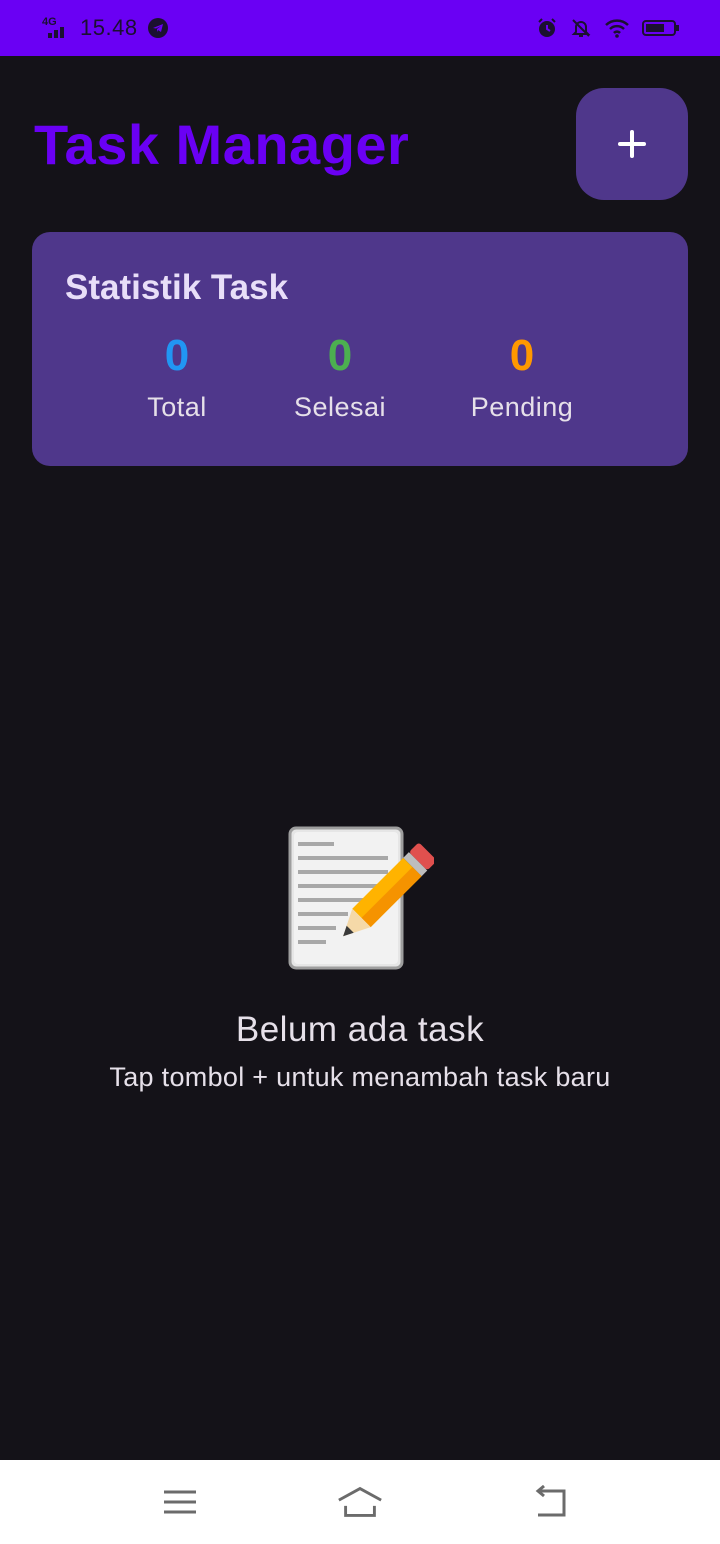  Describe the element at coordinates (56, 28) in the screenshot. I see `cellular-signal-icon: 4G` at that location.